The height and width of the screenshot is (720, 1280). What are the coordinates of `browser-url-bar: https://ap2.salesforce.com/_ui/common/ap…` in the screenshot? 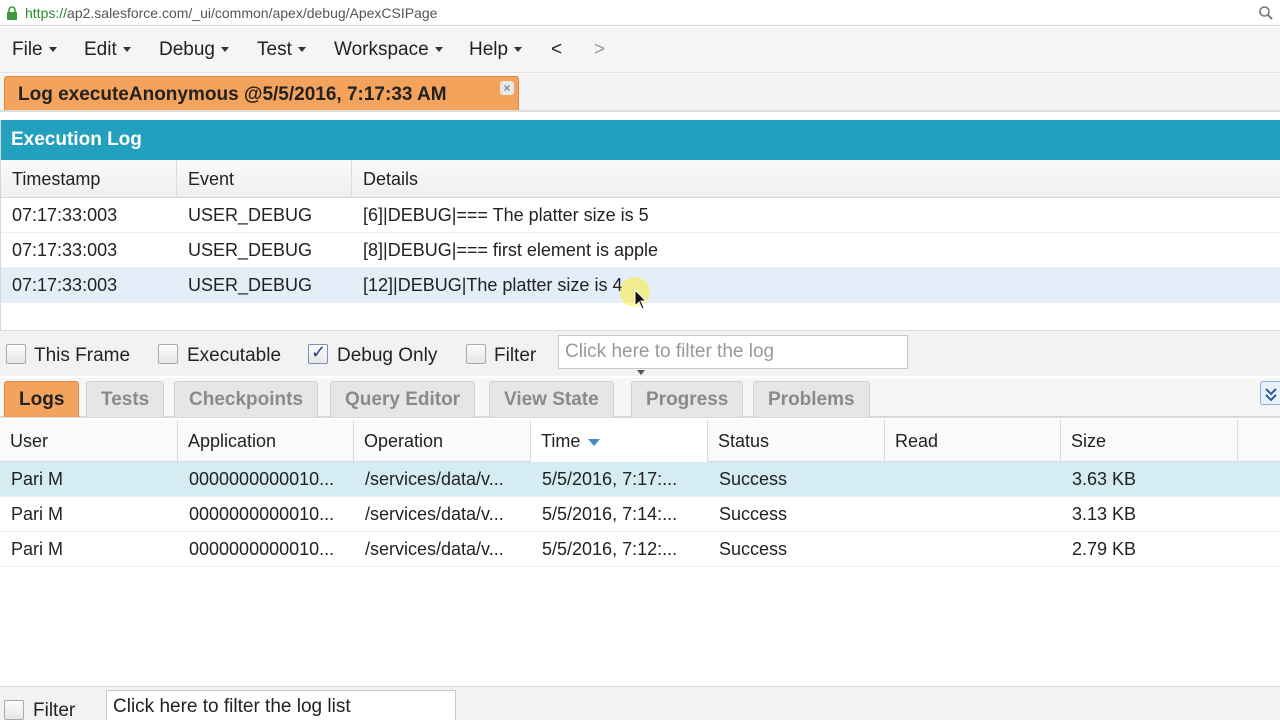 It's located at (640, 13).